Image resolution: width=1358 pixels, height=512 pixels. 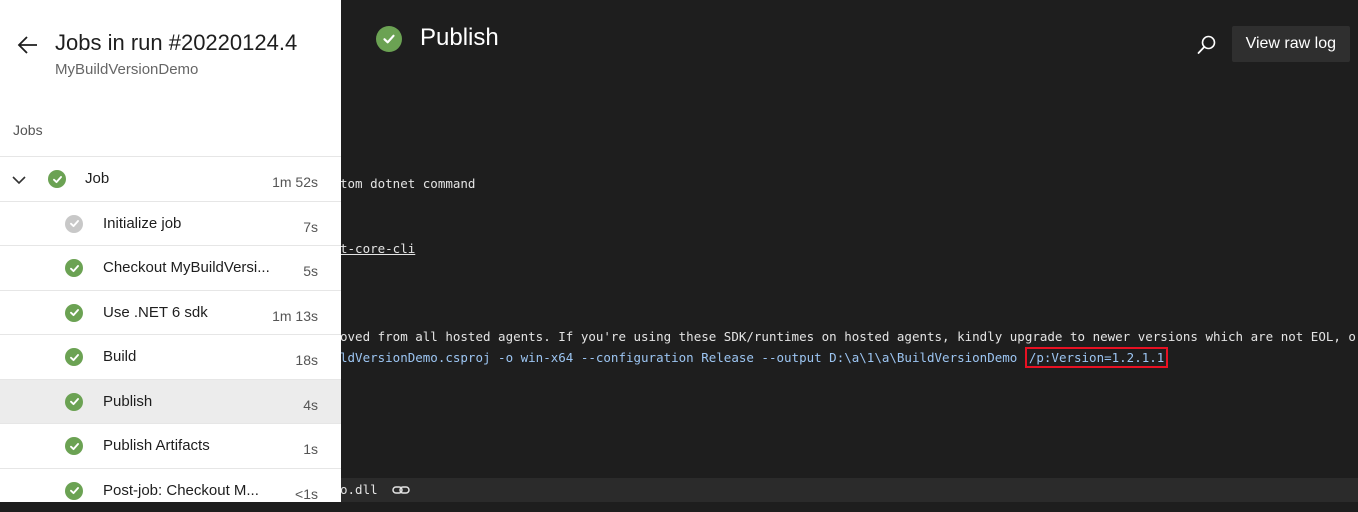 I want to click on step-row-publish: Publish 4s, so click(x=170, y=401).